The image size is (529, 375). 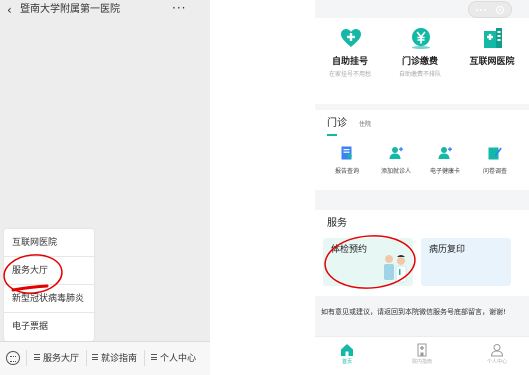 I want to click on tab-label: 服务大厅, so click(x=61, y=359).